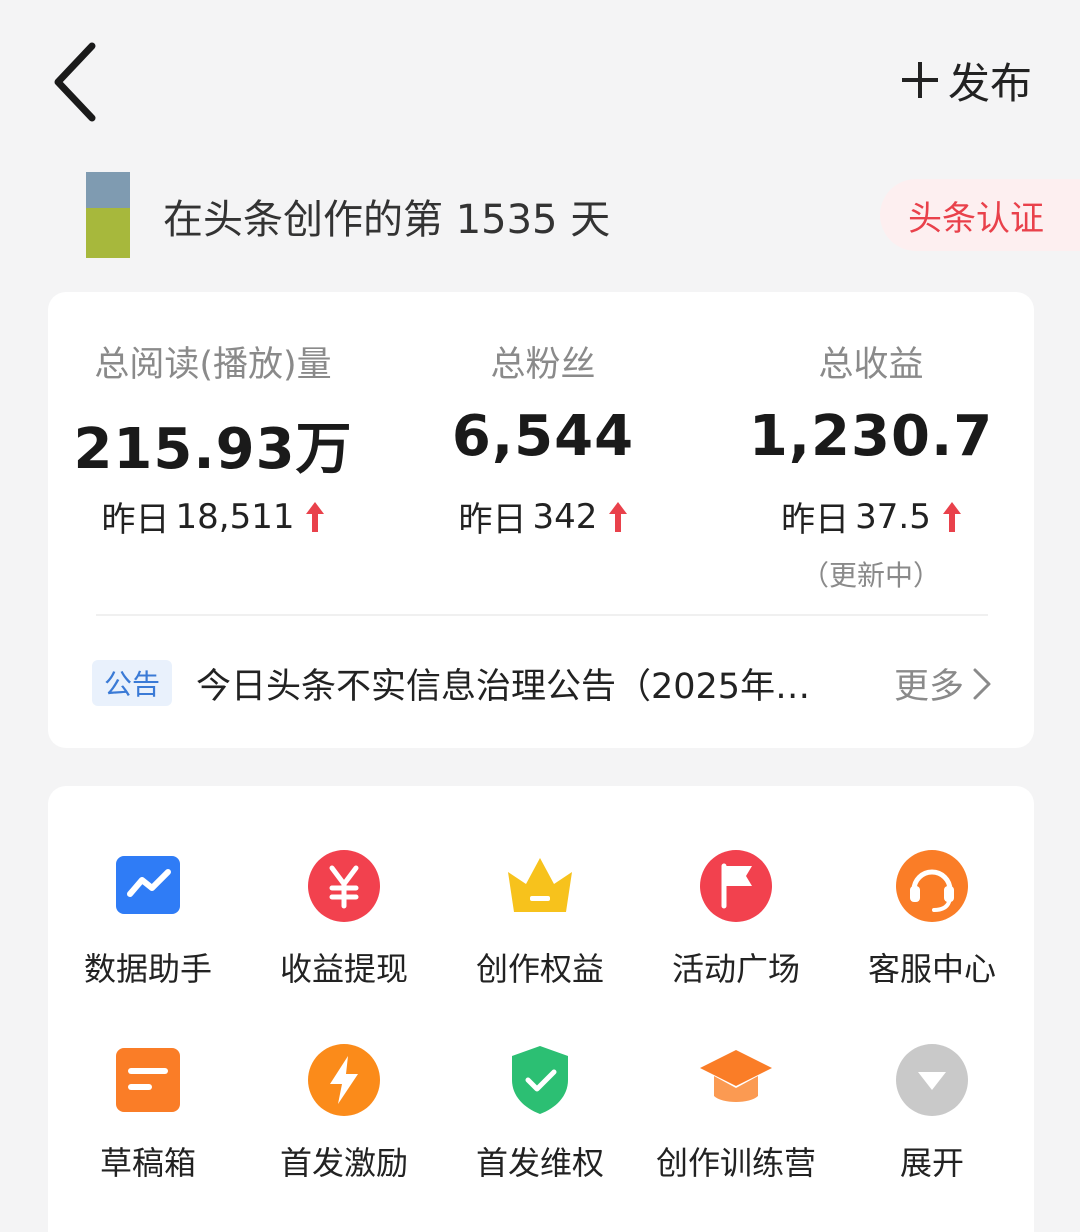 This screenshot has height=1232, width=1080. Describe the element at coordinates (343, 1163) in the screenshot. I see `tool-label: 首发激励` at that location.